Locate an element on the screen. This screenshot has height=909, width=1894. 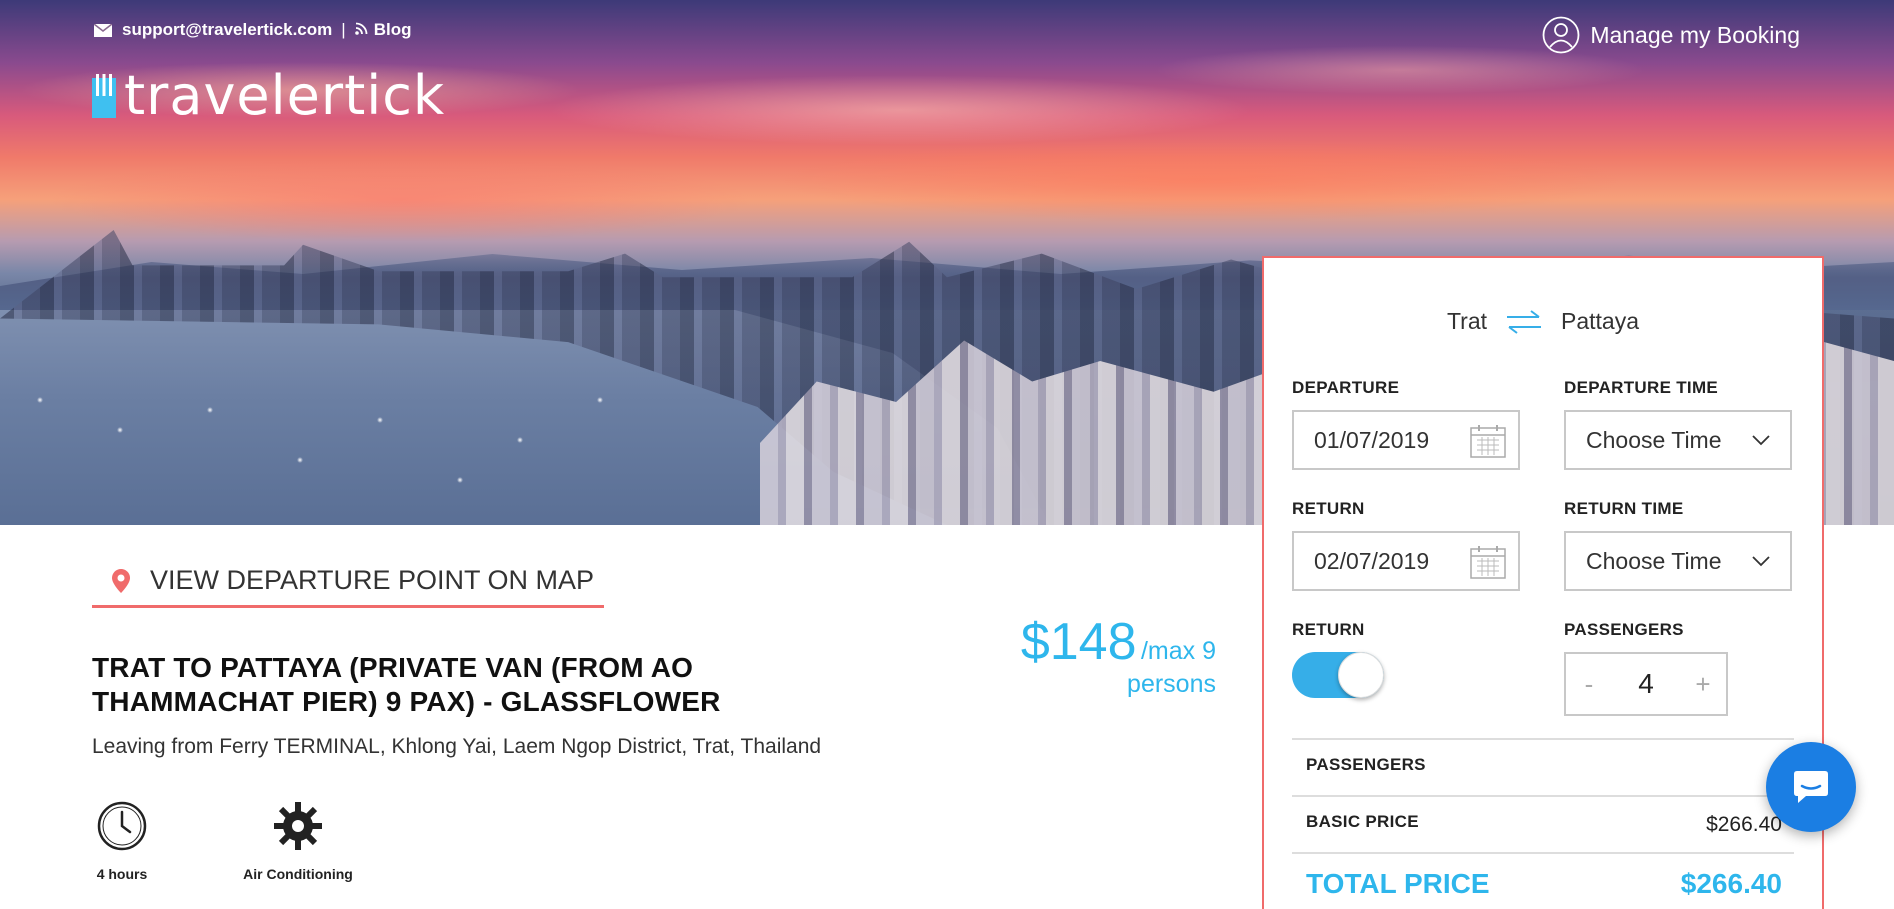
trip-price: $148 /max 9 persons is located at coordinates (1118, 655).